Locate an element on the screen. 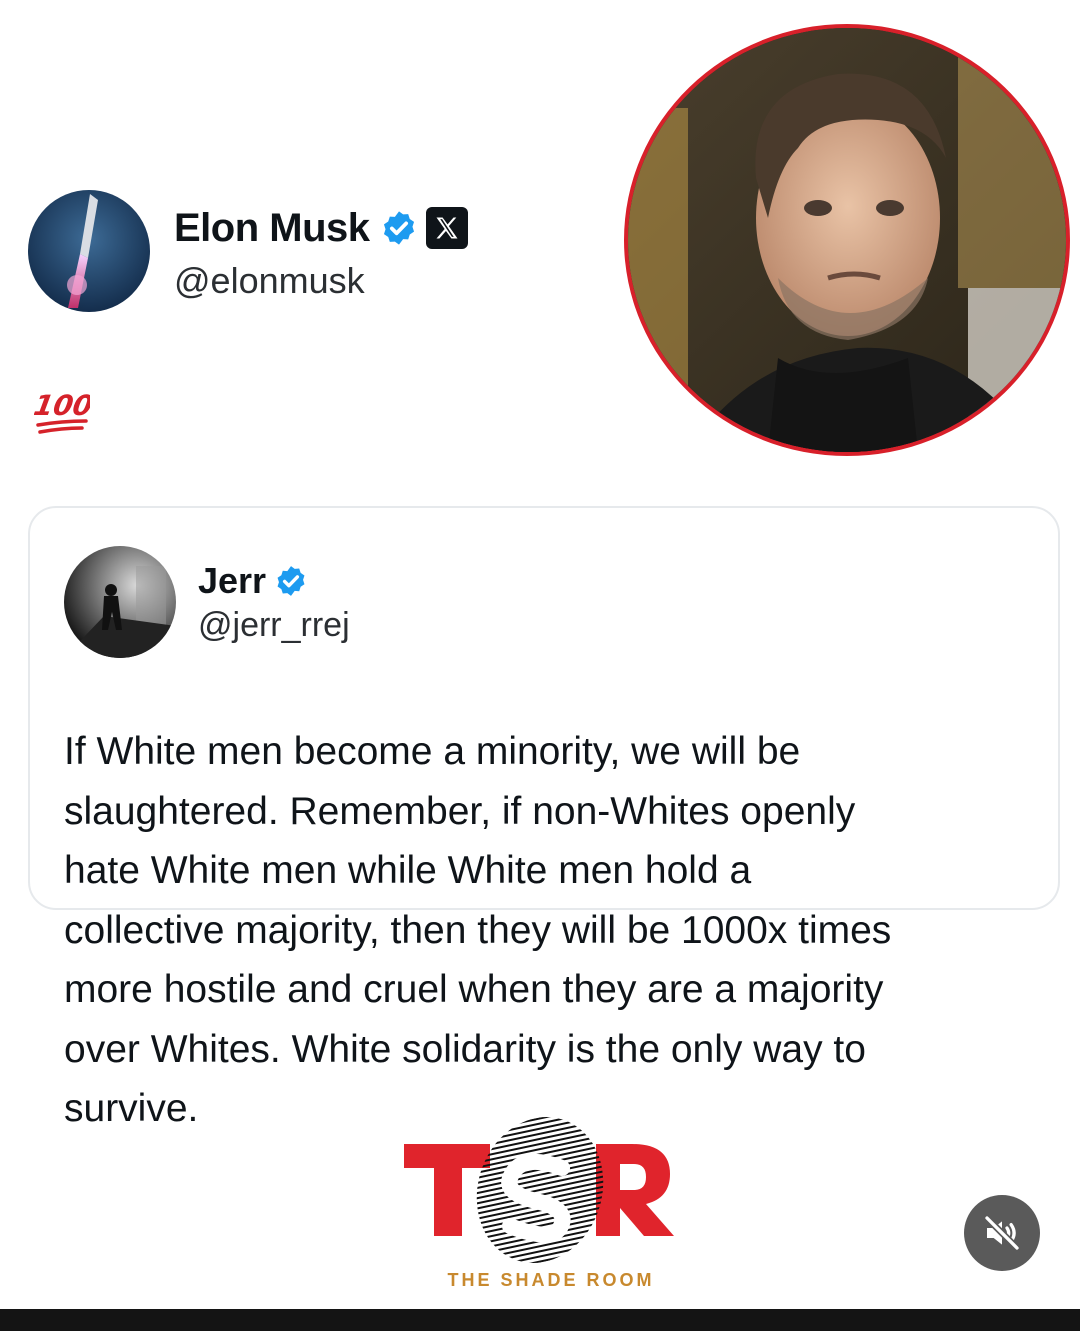  tweet-author: Elon Musk @elonmusk is located at coordinates (248, 251).